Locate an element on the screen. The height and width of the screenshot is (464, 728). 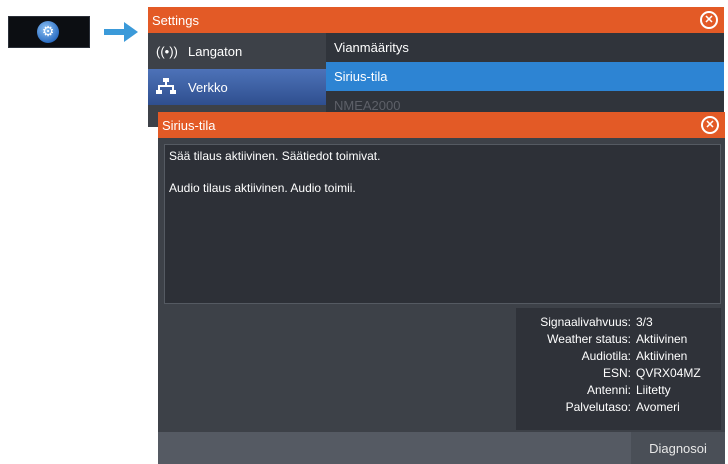
settings-gear-button: ⚙ is located at coordinates (49, 32).